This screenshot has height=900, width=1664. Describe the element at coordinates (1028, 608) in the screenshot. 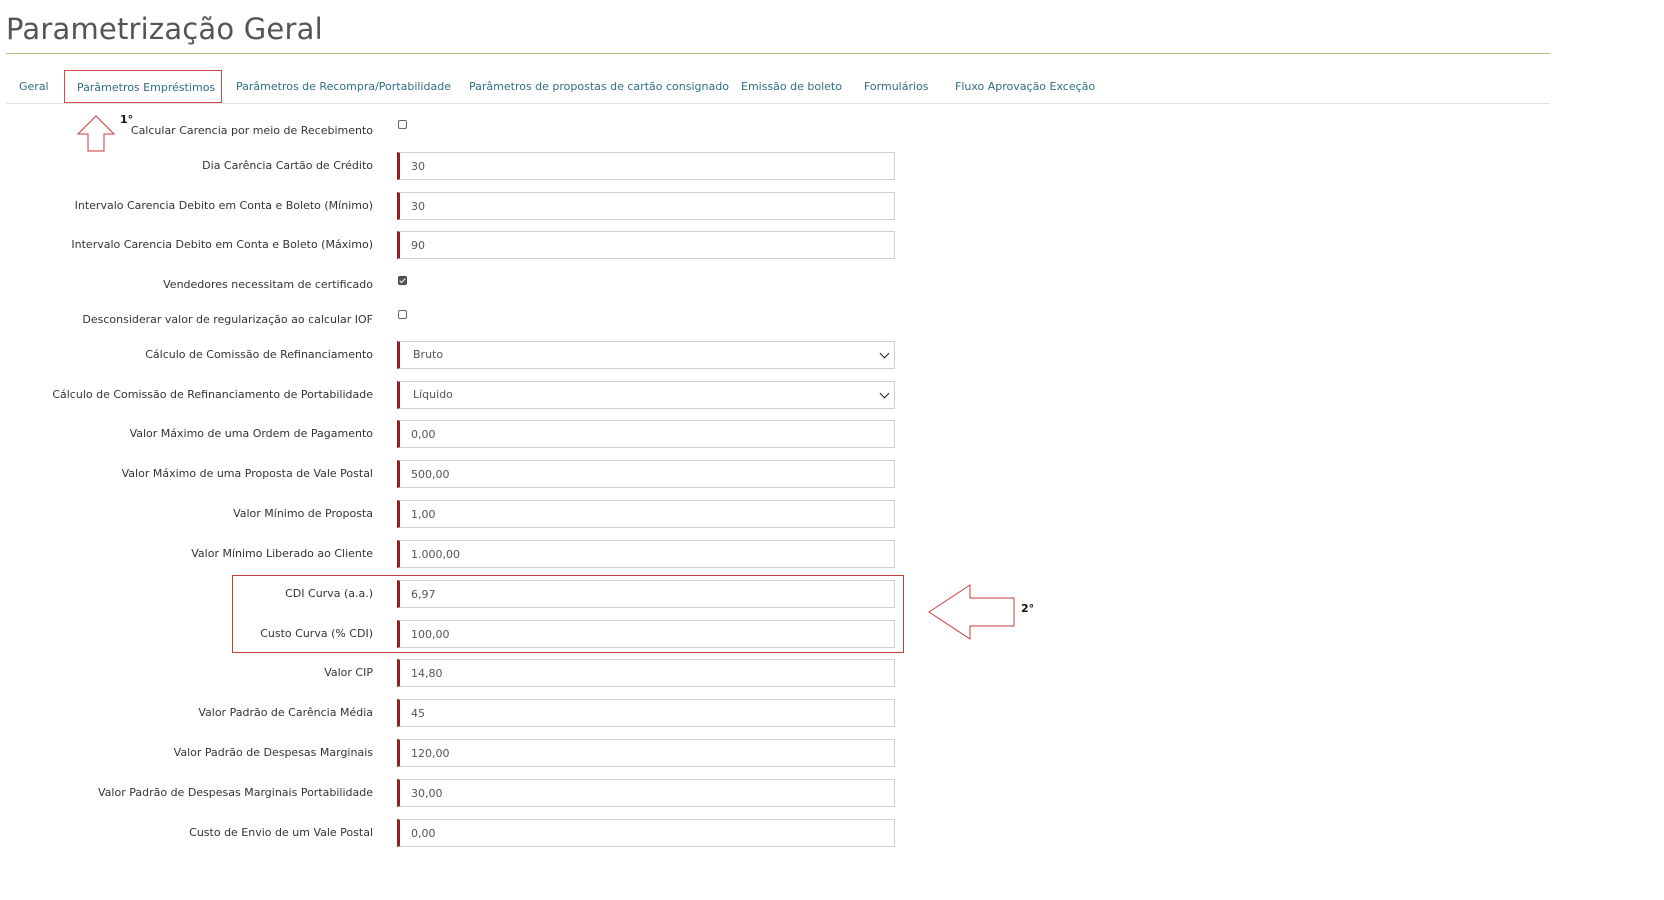

I see `annotation-step-2: 2°` at that location.